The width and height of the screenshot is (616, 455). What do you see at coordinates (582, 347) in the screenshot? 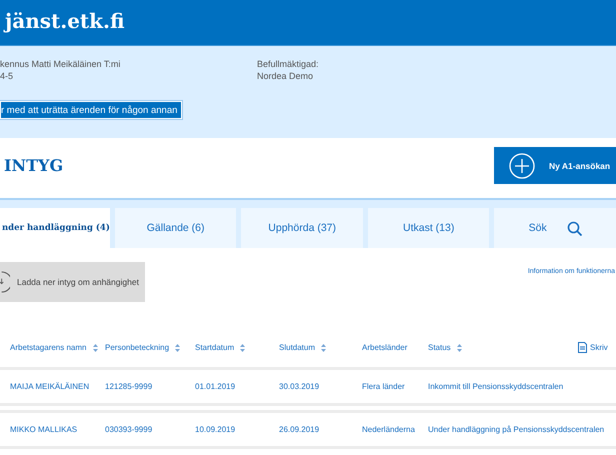
I see `document-icon` at bounding box center [582, 347].